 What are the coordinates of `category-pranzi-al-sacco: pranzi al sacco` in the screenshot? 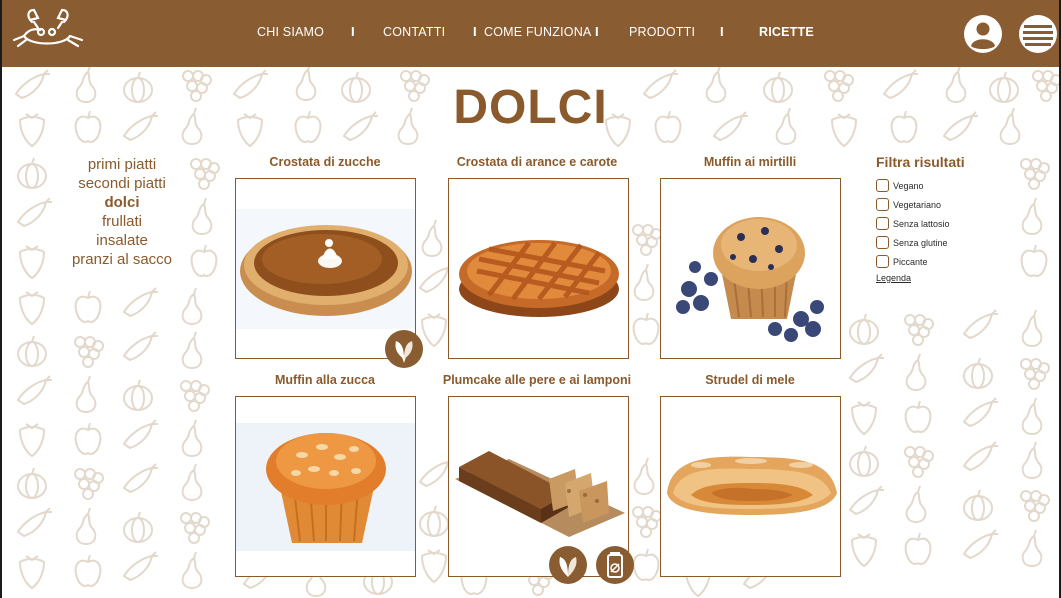 It's located at (122, 259).